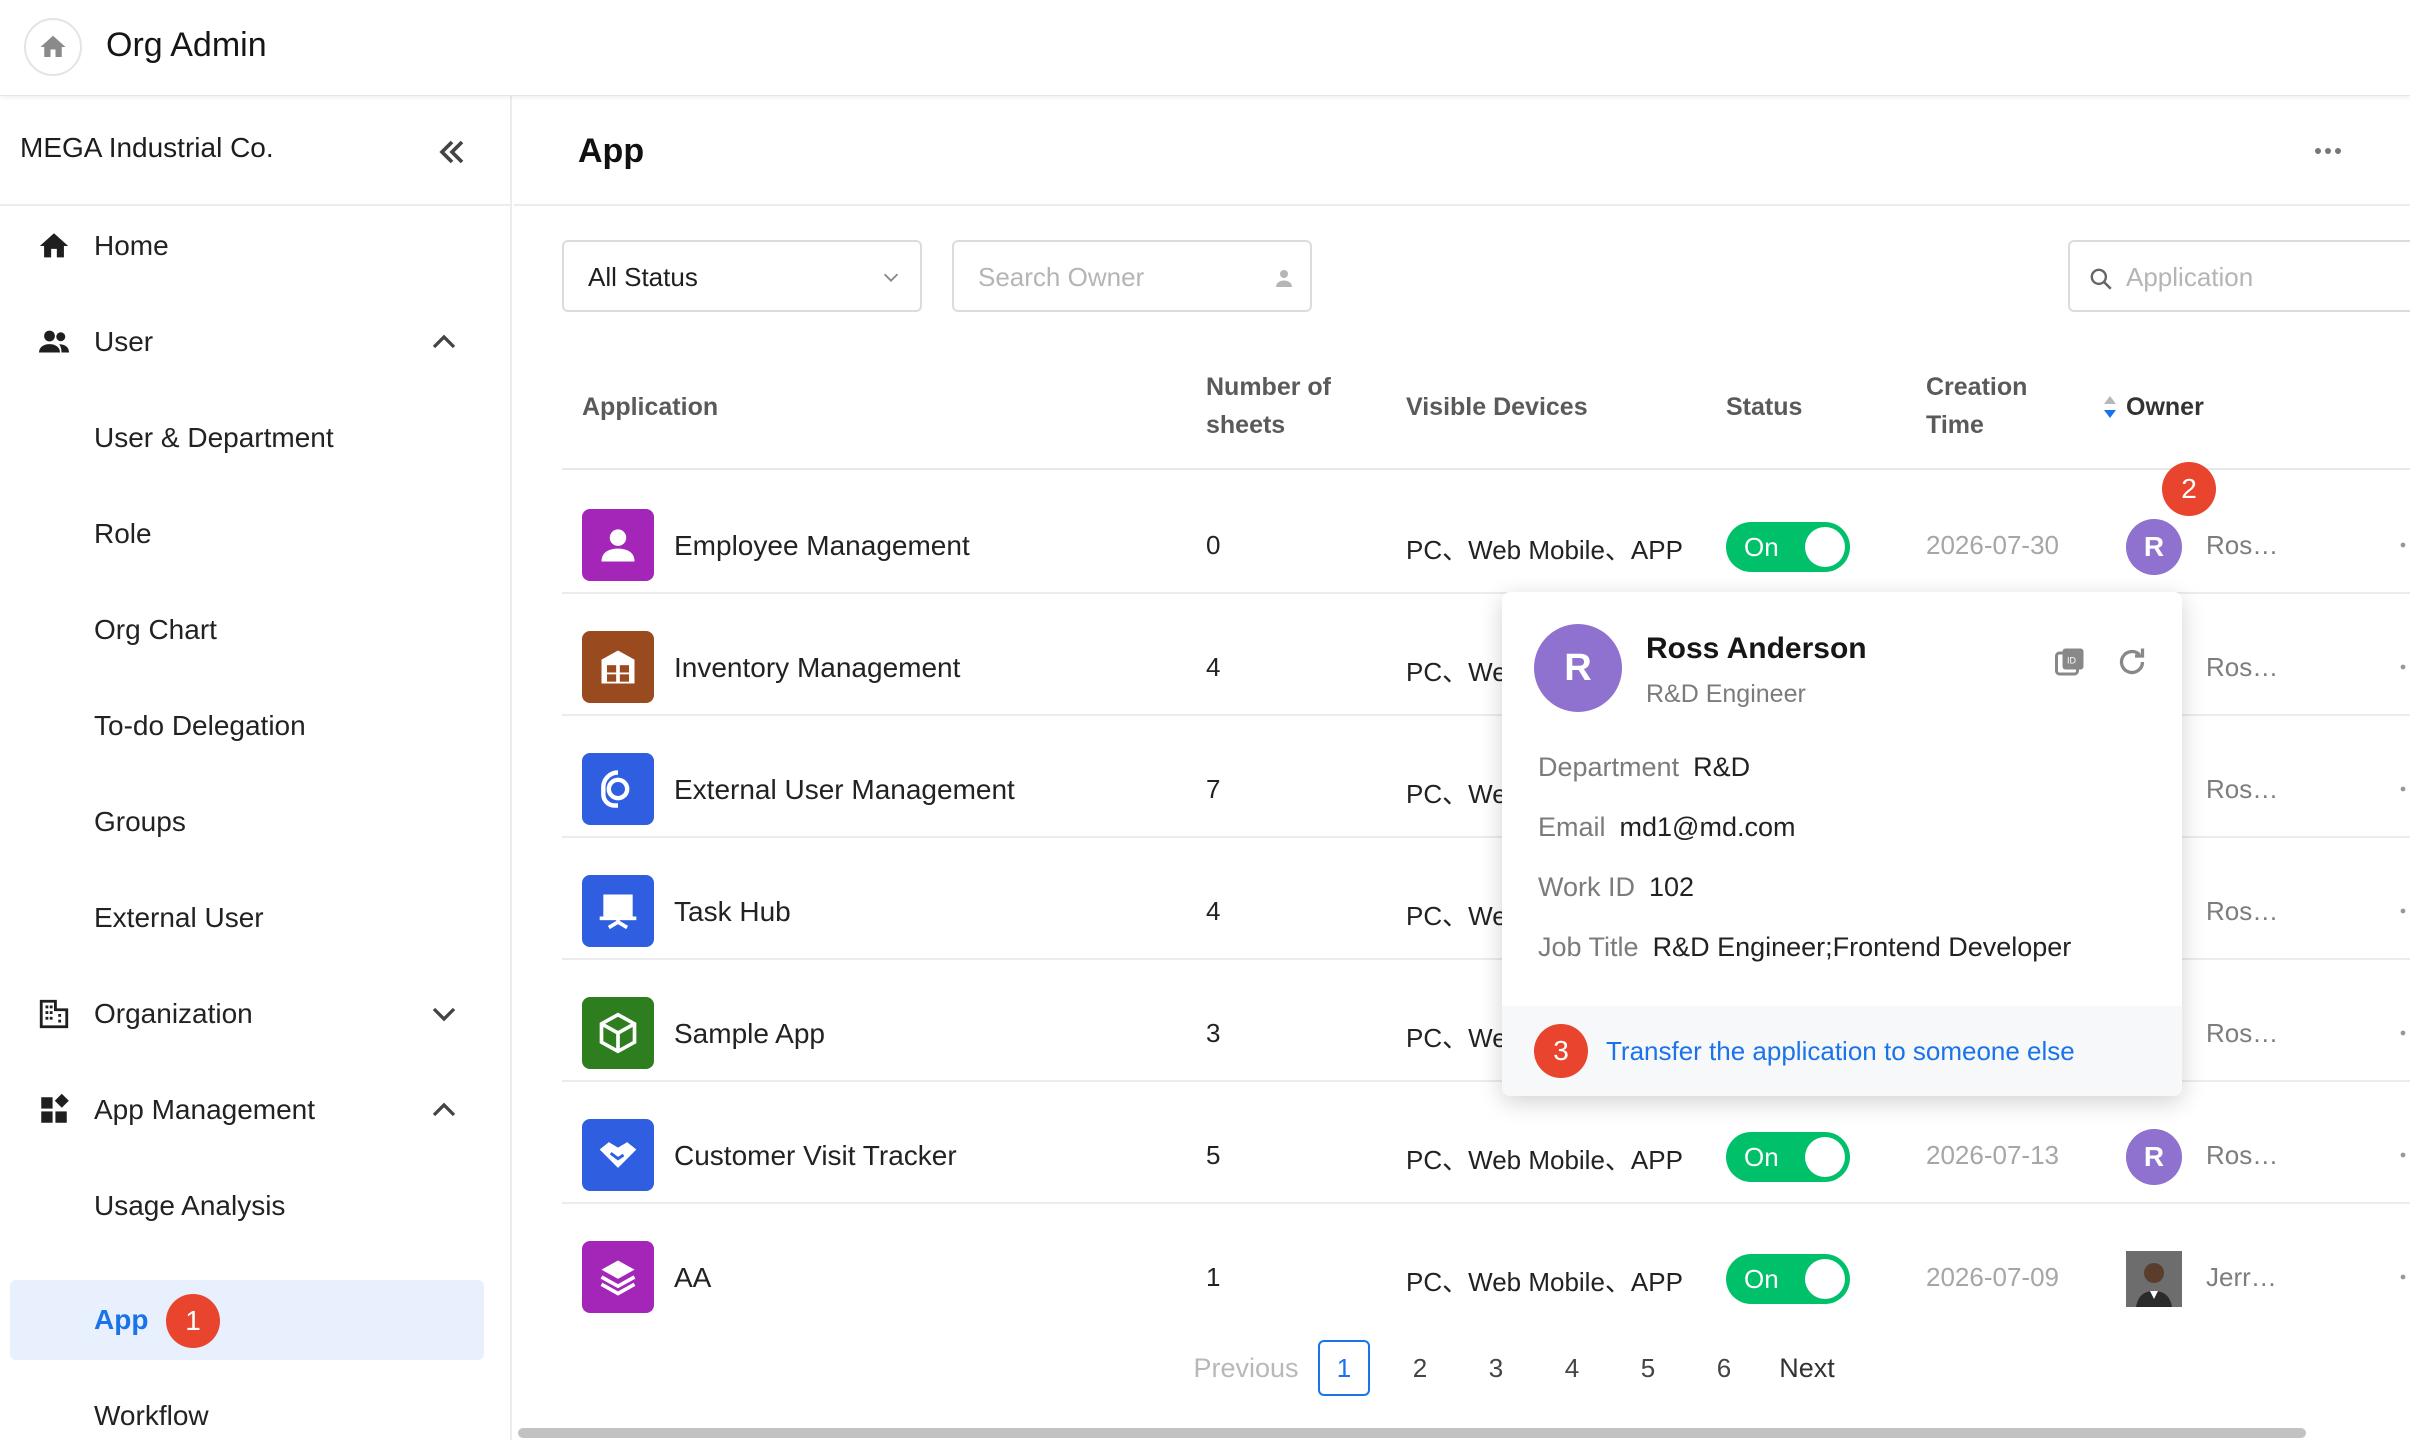 The width and height of the screenshot is (2410, 1440). I want to click on page-1: 1, so click(1344, 1368).